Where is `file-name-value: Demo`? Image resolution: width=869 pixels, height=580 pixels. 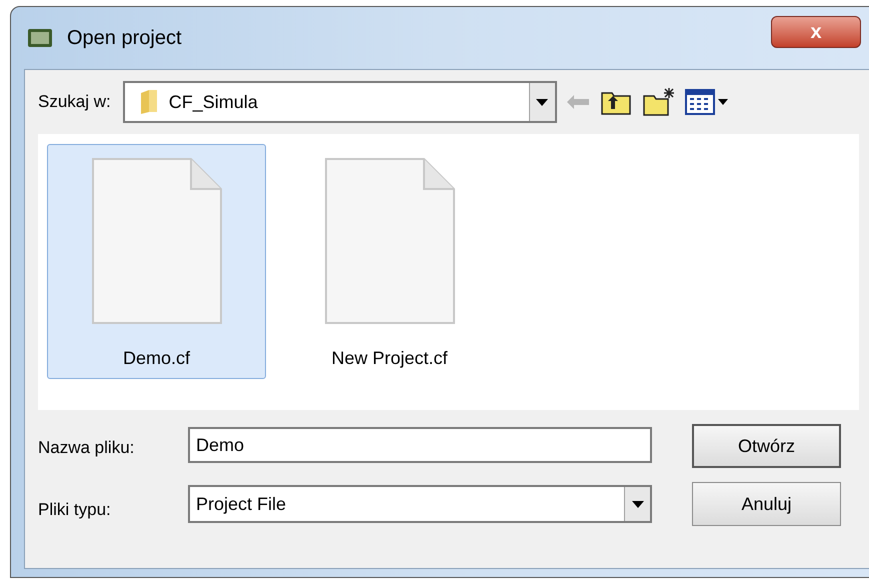
file-name-value: Demo is located at coordinates (220, 445).